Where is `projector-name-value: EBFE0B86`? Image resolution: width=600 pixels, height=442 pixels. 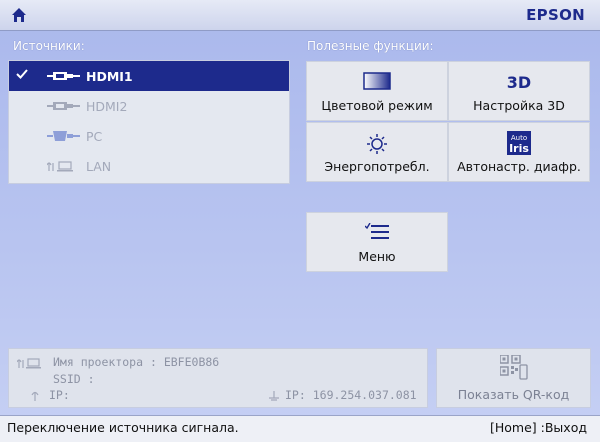
projector-name-value: EBFE0B86 is located at coordinates (191, 362).